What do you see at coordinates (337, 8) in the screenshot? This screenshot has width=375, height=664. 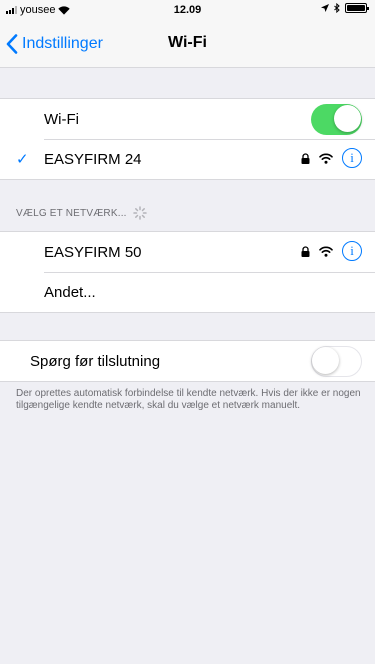 I see `bluetooth-icon` at bounding box center [337, 8].